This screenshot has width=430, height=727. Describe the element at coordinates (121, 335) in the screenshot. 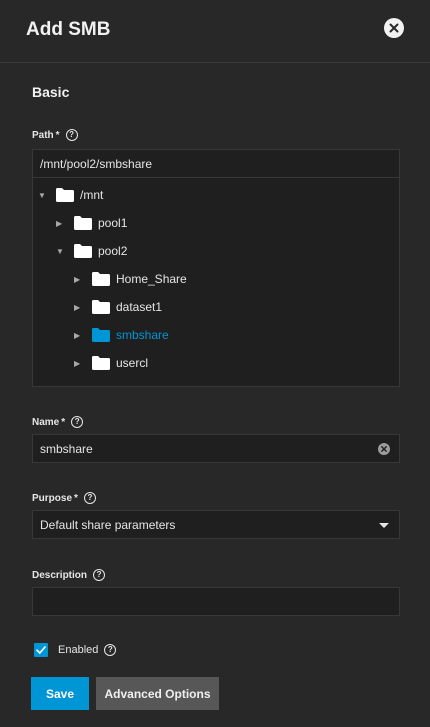

I see `tree-node-smbshare: ▶ smbshare` at that location.